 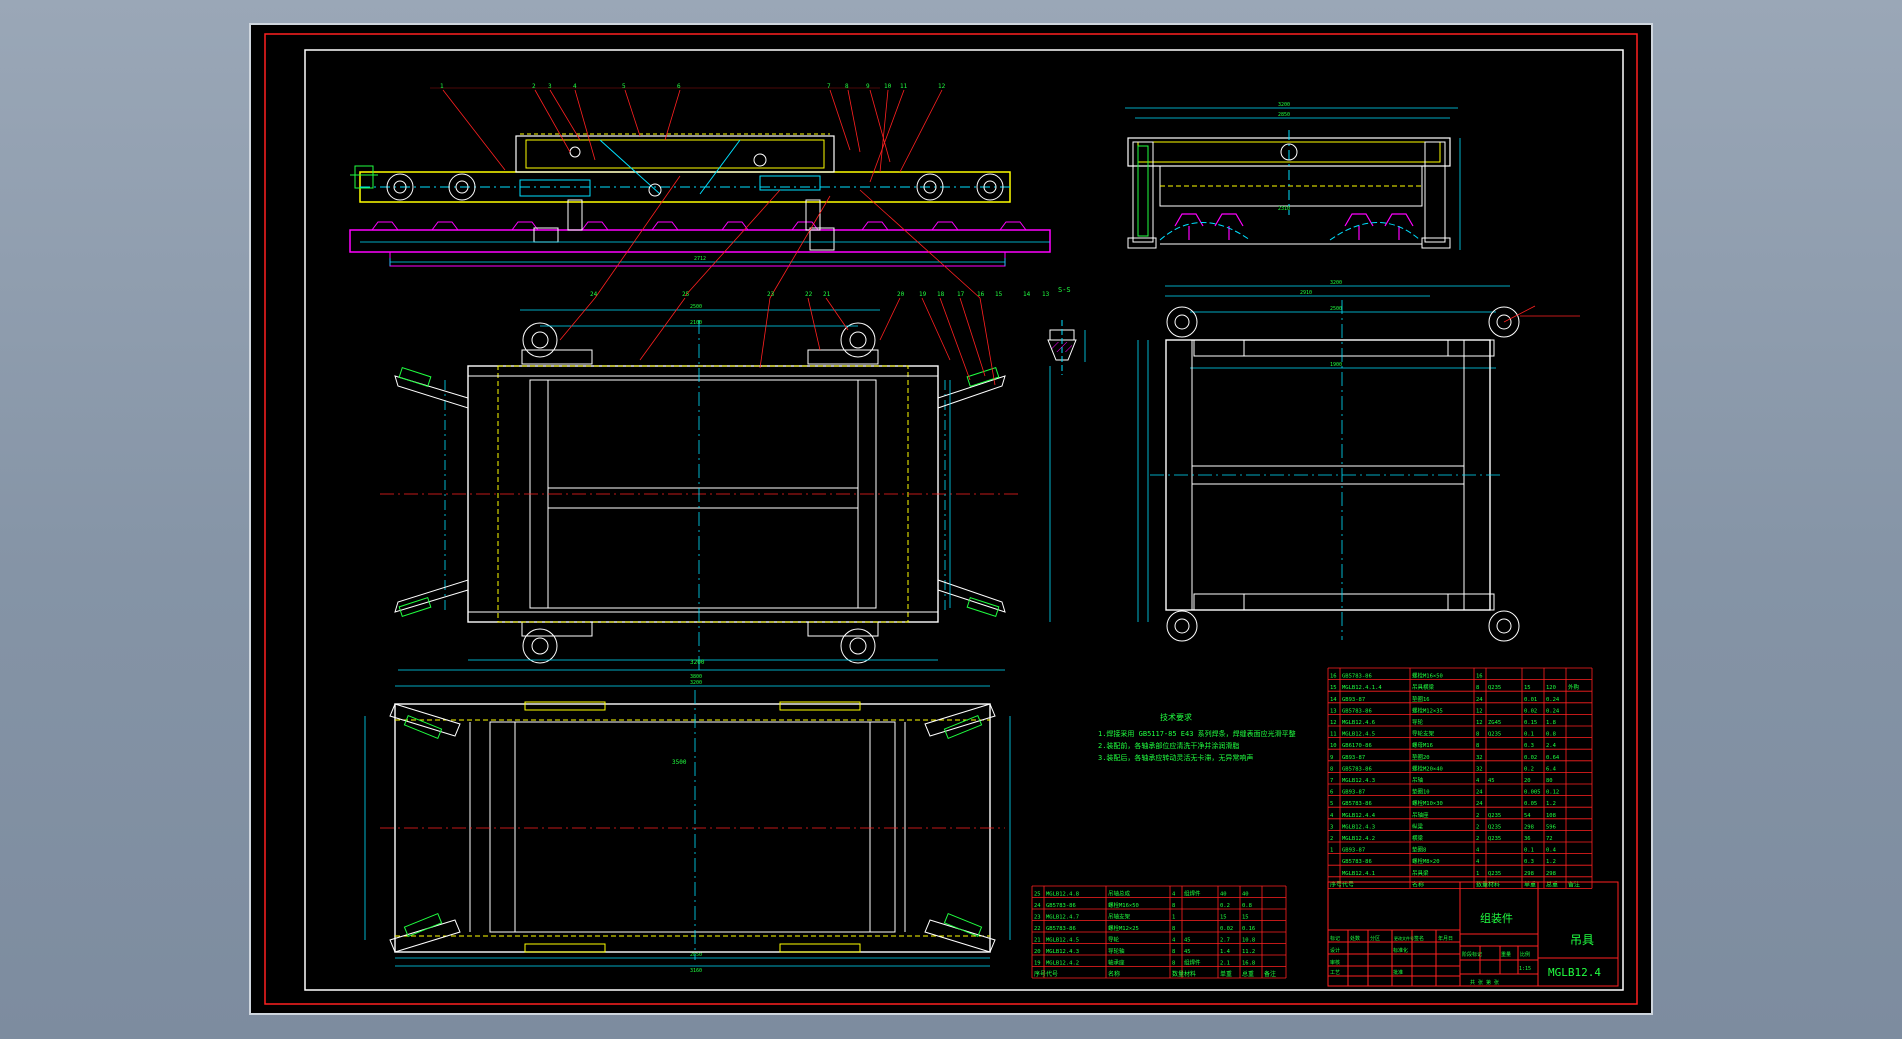 I want to click on bom-right-cell: 0.02, so click(x=1530, y=758).